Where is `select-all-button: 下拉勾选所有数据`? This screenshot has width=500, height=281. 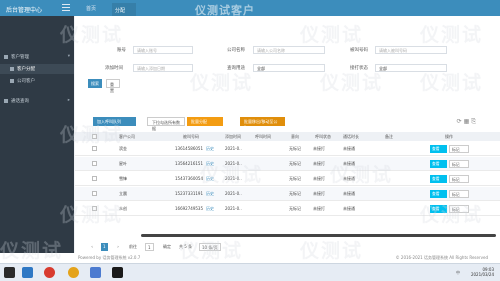 select-all-button: 下拉勾选所有数据 is located at coordinates (166, 124).